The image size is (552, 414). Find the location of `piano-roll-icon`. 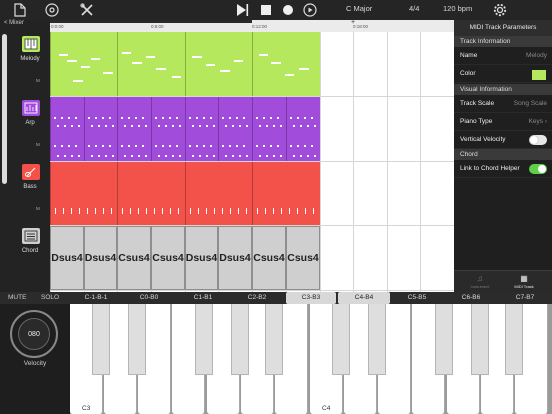

piano-roll-icon is located at coordinates (31, 44).